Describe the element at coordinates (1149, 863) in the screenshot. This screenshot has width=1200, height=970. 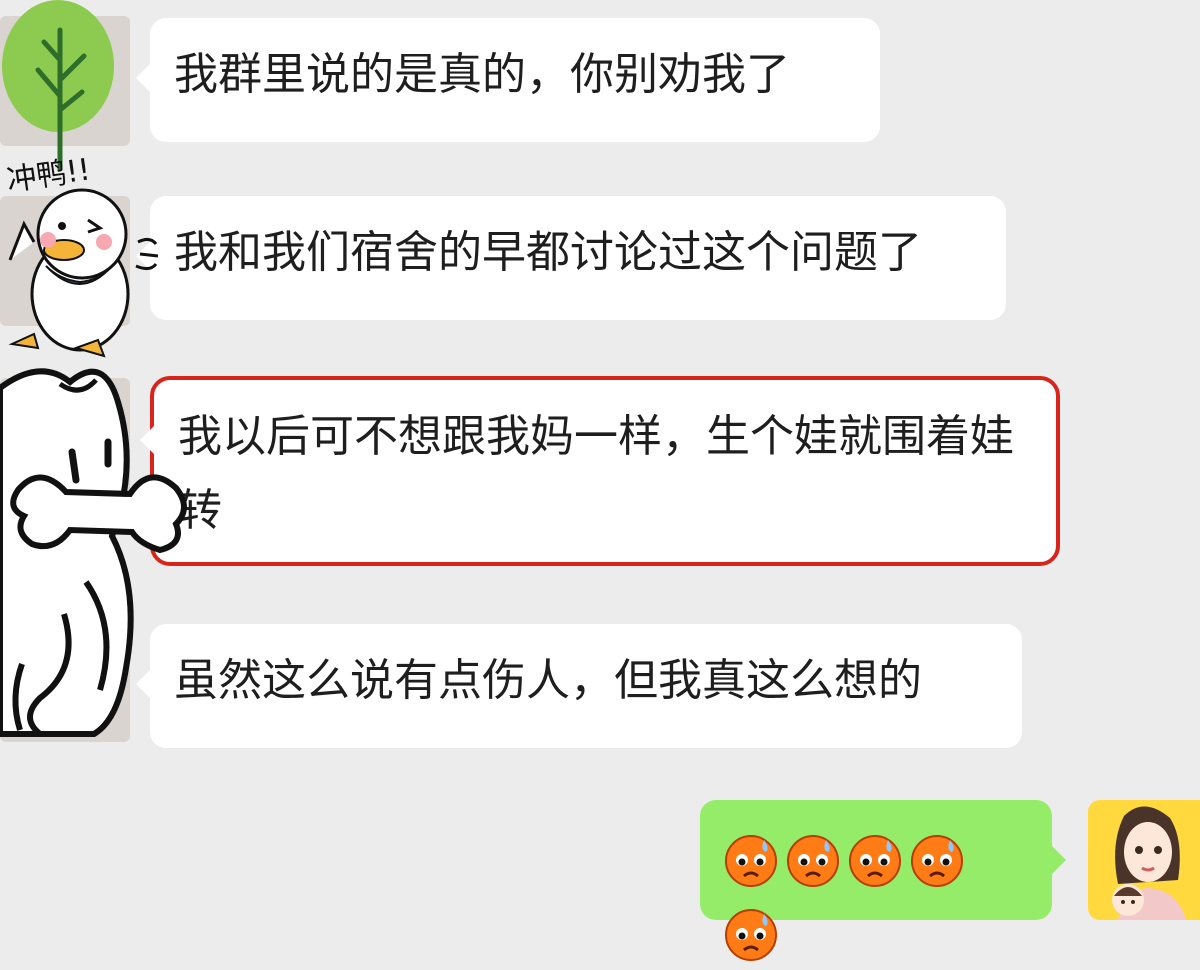
I see `woman-and-baby-icon` at that location.